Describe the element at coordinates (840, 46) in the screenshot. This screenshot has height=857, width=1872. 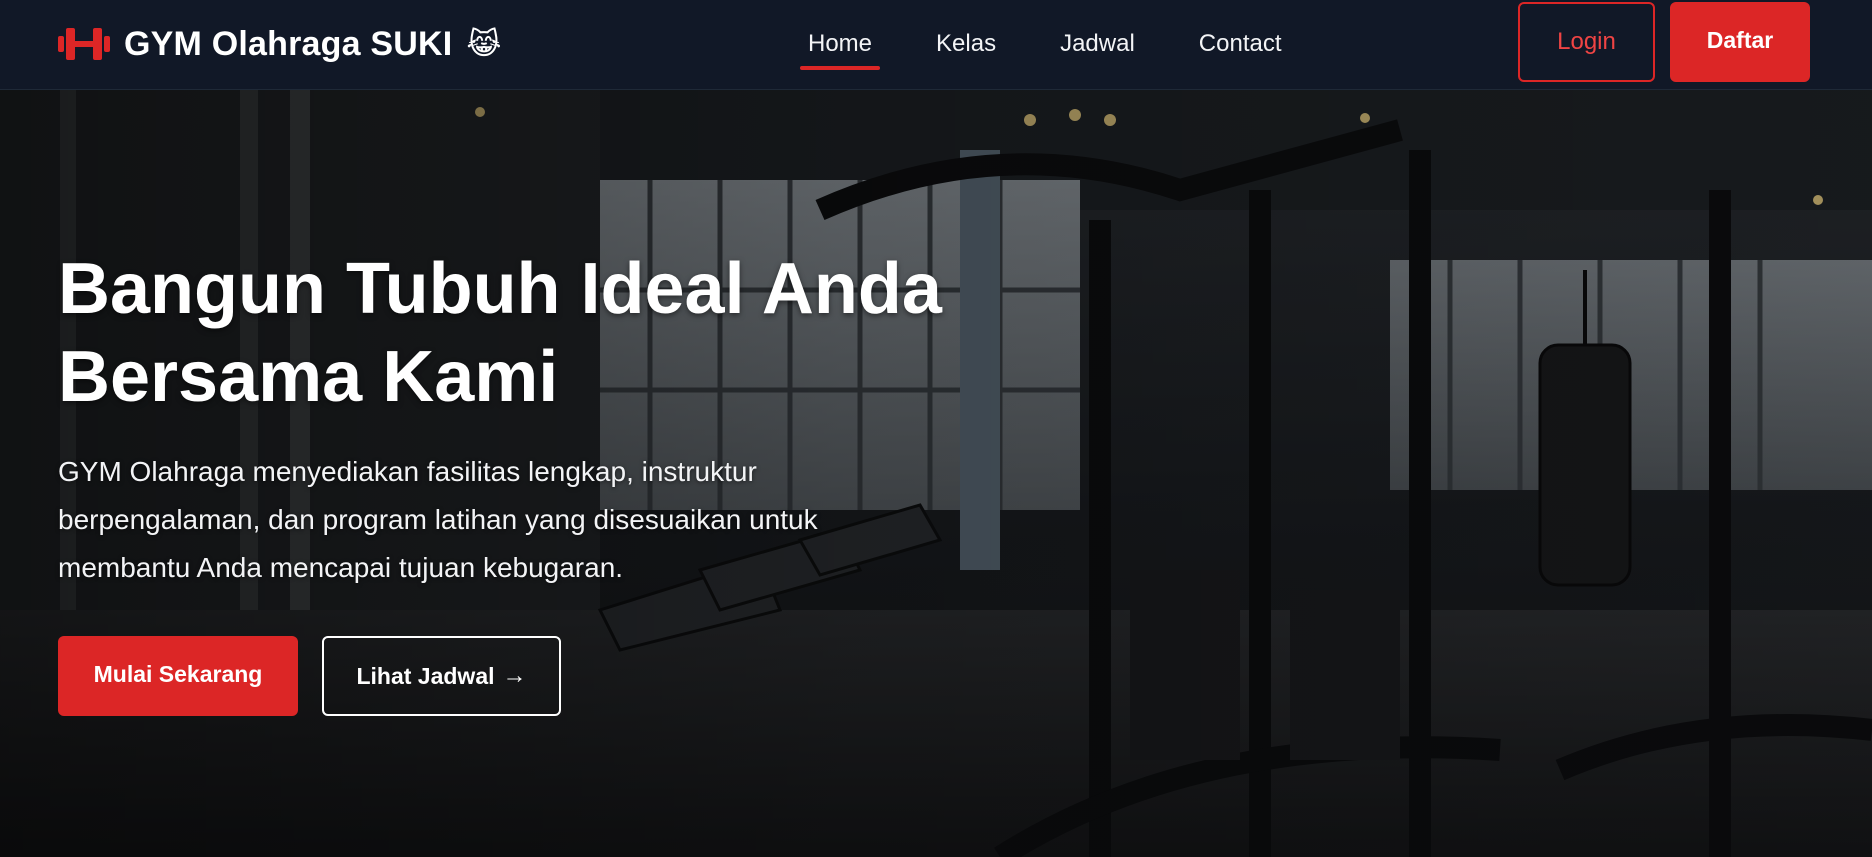
I see `nav-link-home: Home` at that location.